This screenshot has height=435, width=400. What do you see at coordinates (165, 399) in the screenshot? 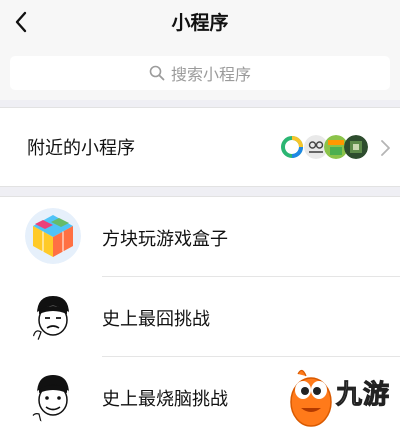
I see `app-name: 史上最烧脑挑战` at bounding box center [165, 399].